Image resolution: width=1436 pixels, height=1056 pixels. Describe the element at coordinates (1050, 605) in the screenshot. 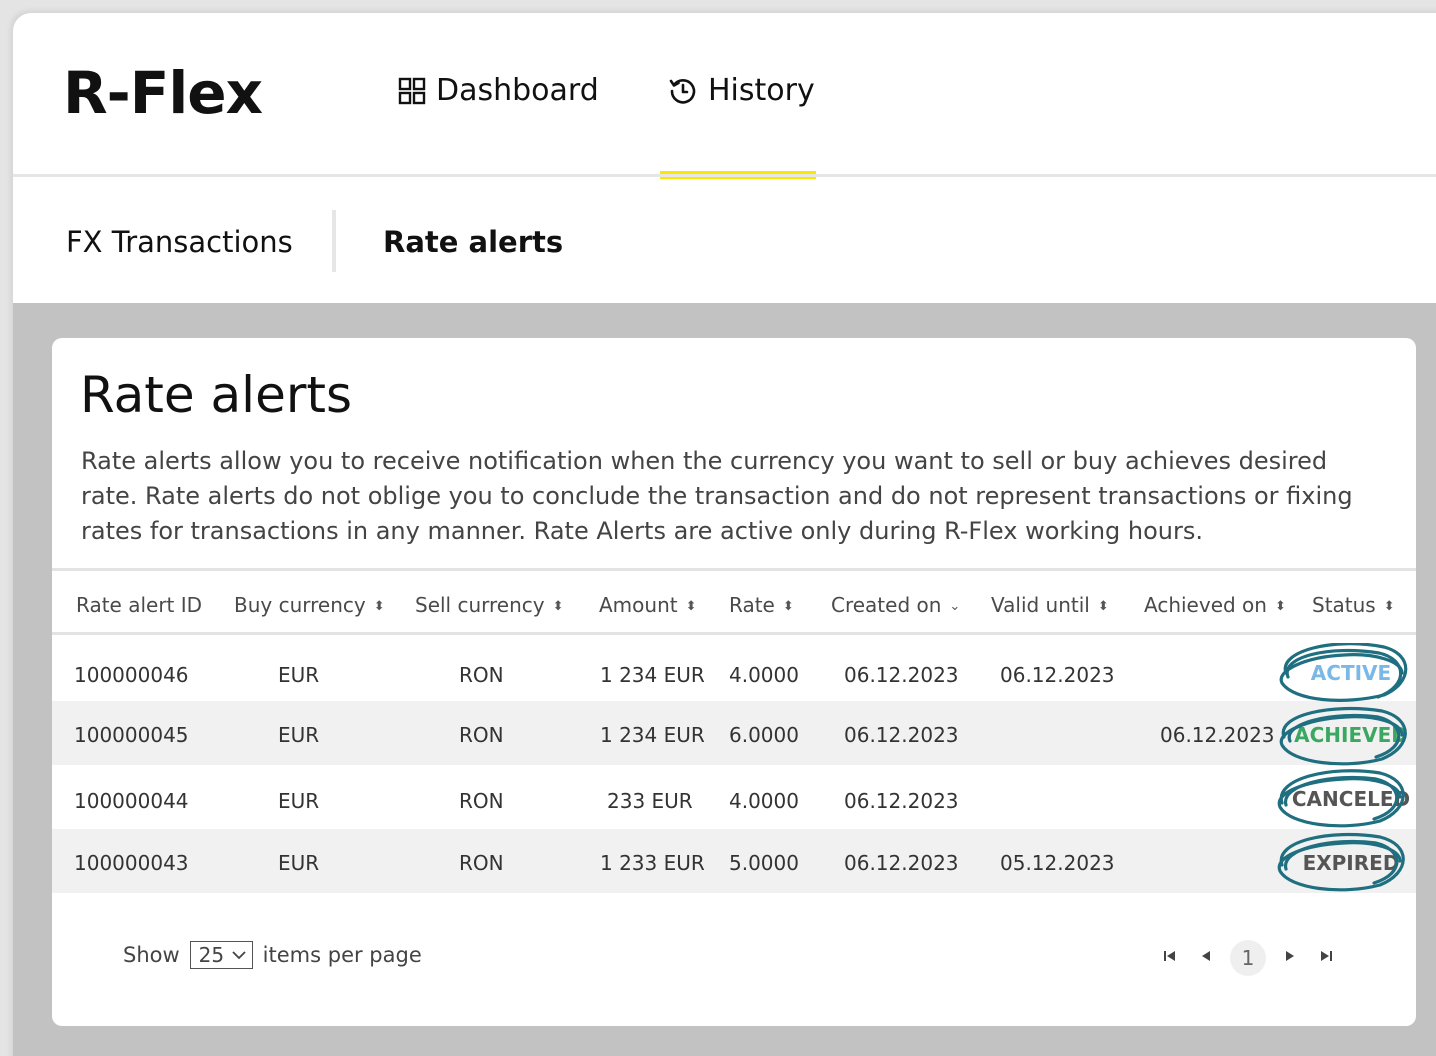

I see `column-header-valid-until: Valid until ⬍` at that location.